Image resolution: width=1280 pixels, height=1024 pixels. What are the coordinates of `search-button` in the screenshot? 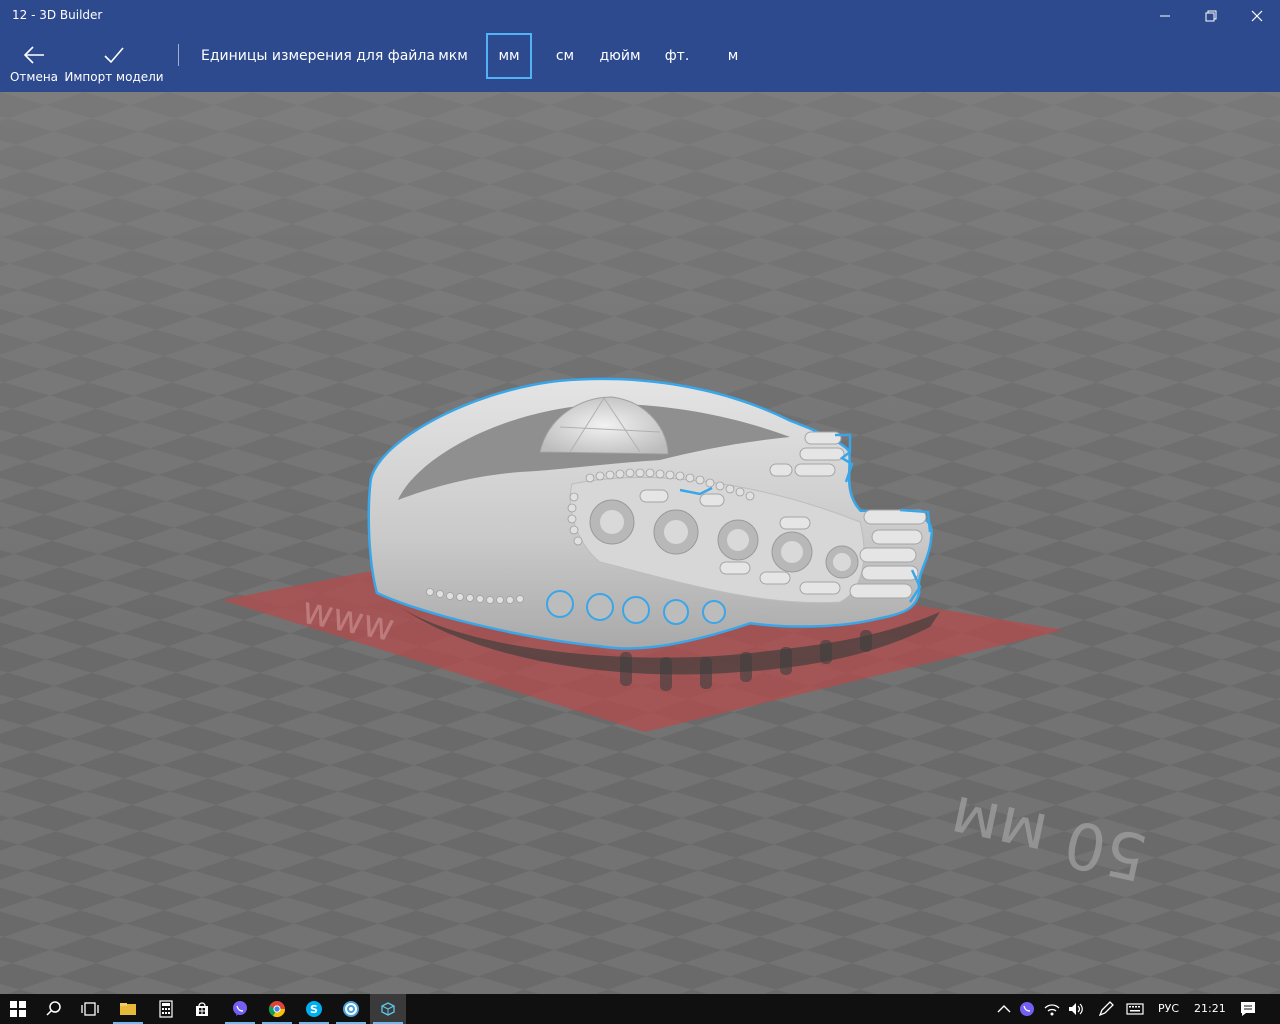 It's located at (54, 1009).